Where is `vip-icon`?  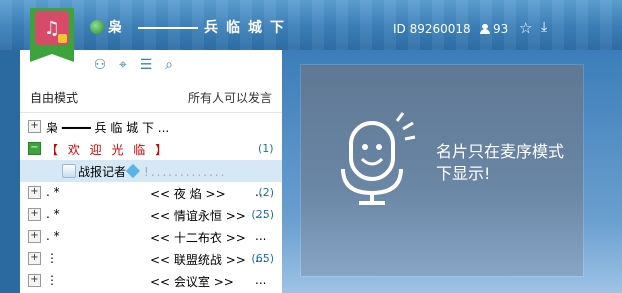 vip-icon is located at coordinates (133, 171).